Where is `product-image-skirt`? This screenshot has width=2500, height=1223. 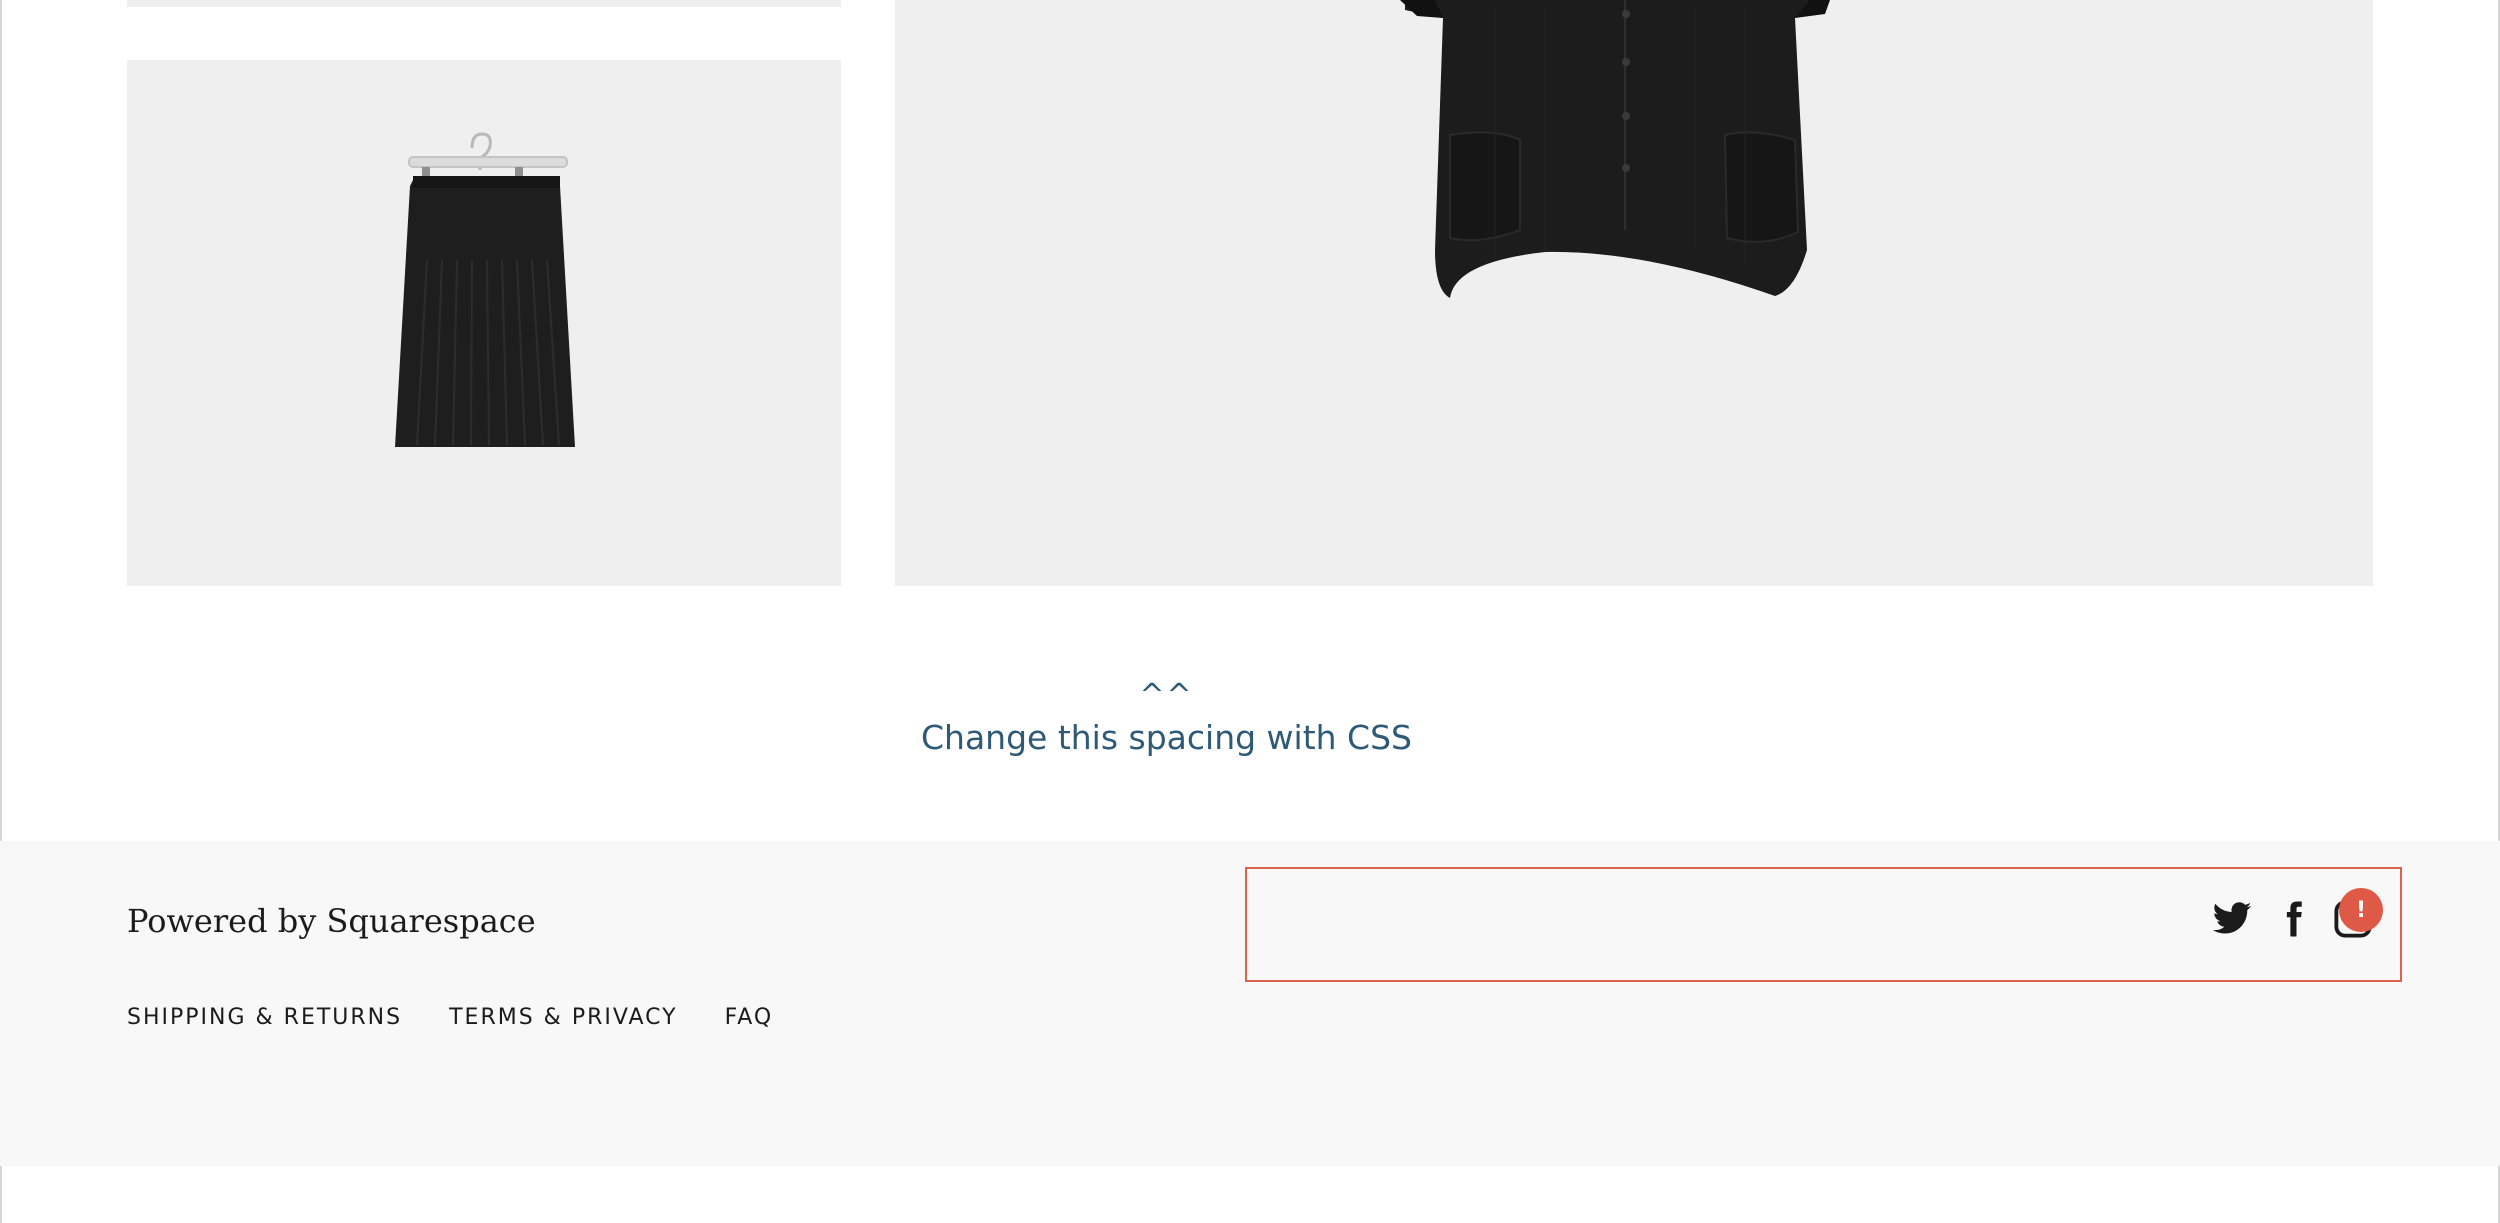
product-image-skirt is located at coordinates (484, 323).